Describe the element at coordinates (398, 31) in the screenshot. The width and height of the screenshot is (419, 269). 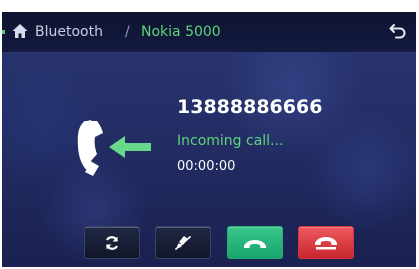
I see `back-arrow-icon` at that location.